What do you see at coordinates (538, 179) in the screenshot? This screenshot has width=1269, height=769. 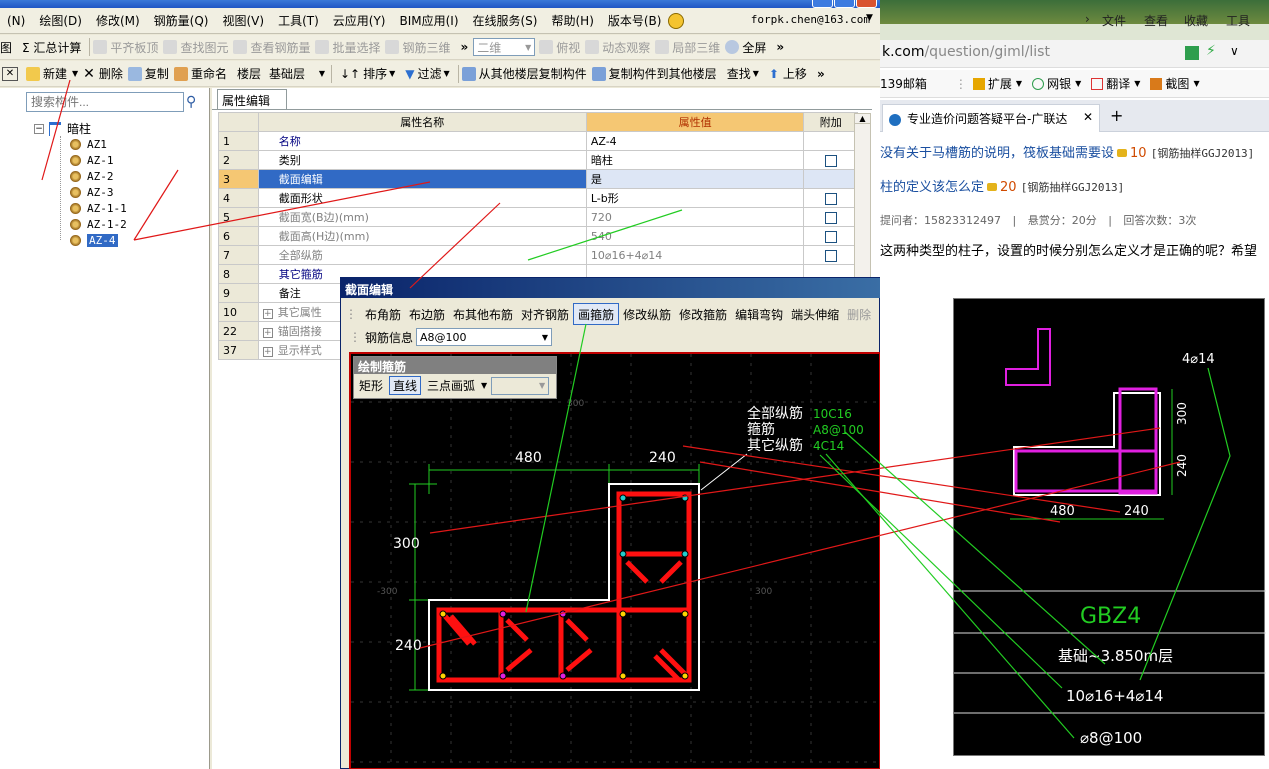 I see `table-row-selected: 3 截面编辑是` at bounding box center [538, 179].